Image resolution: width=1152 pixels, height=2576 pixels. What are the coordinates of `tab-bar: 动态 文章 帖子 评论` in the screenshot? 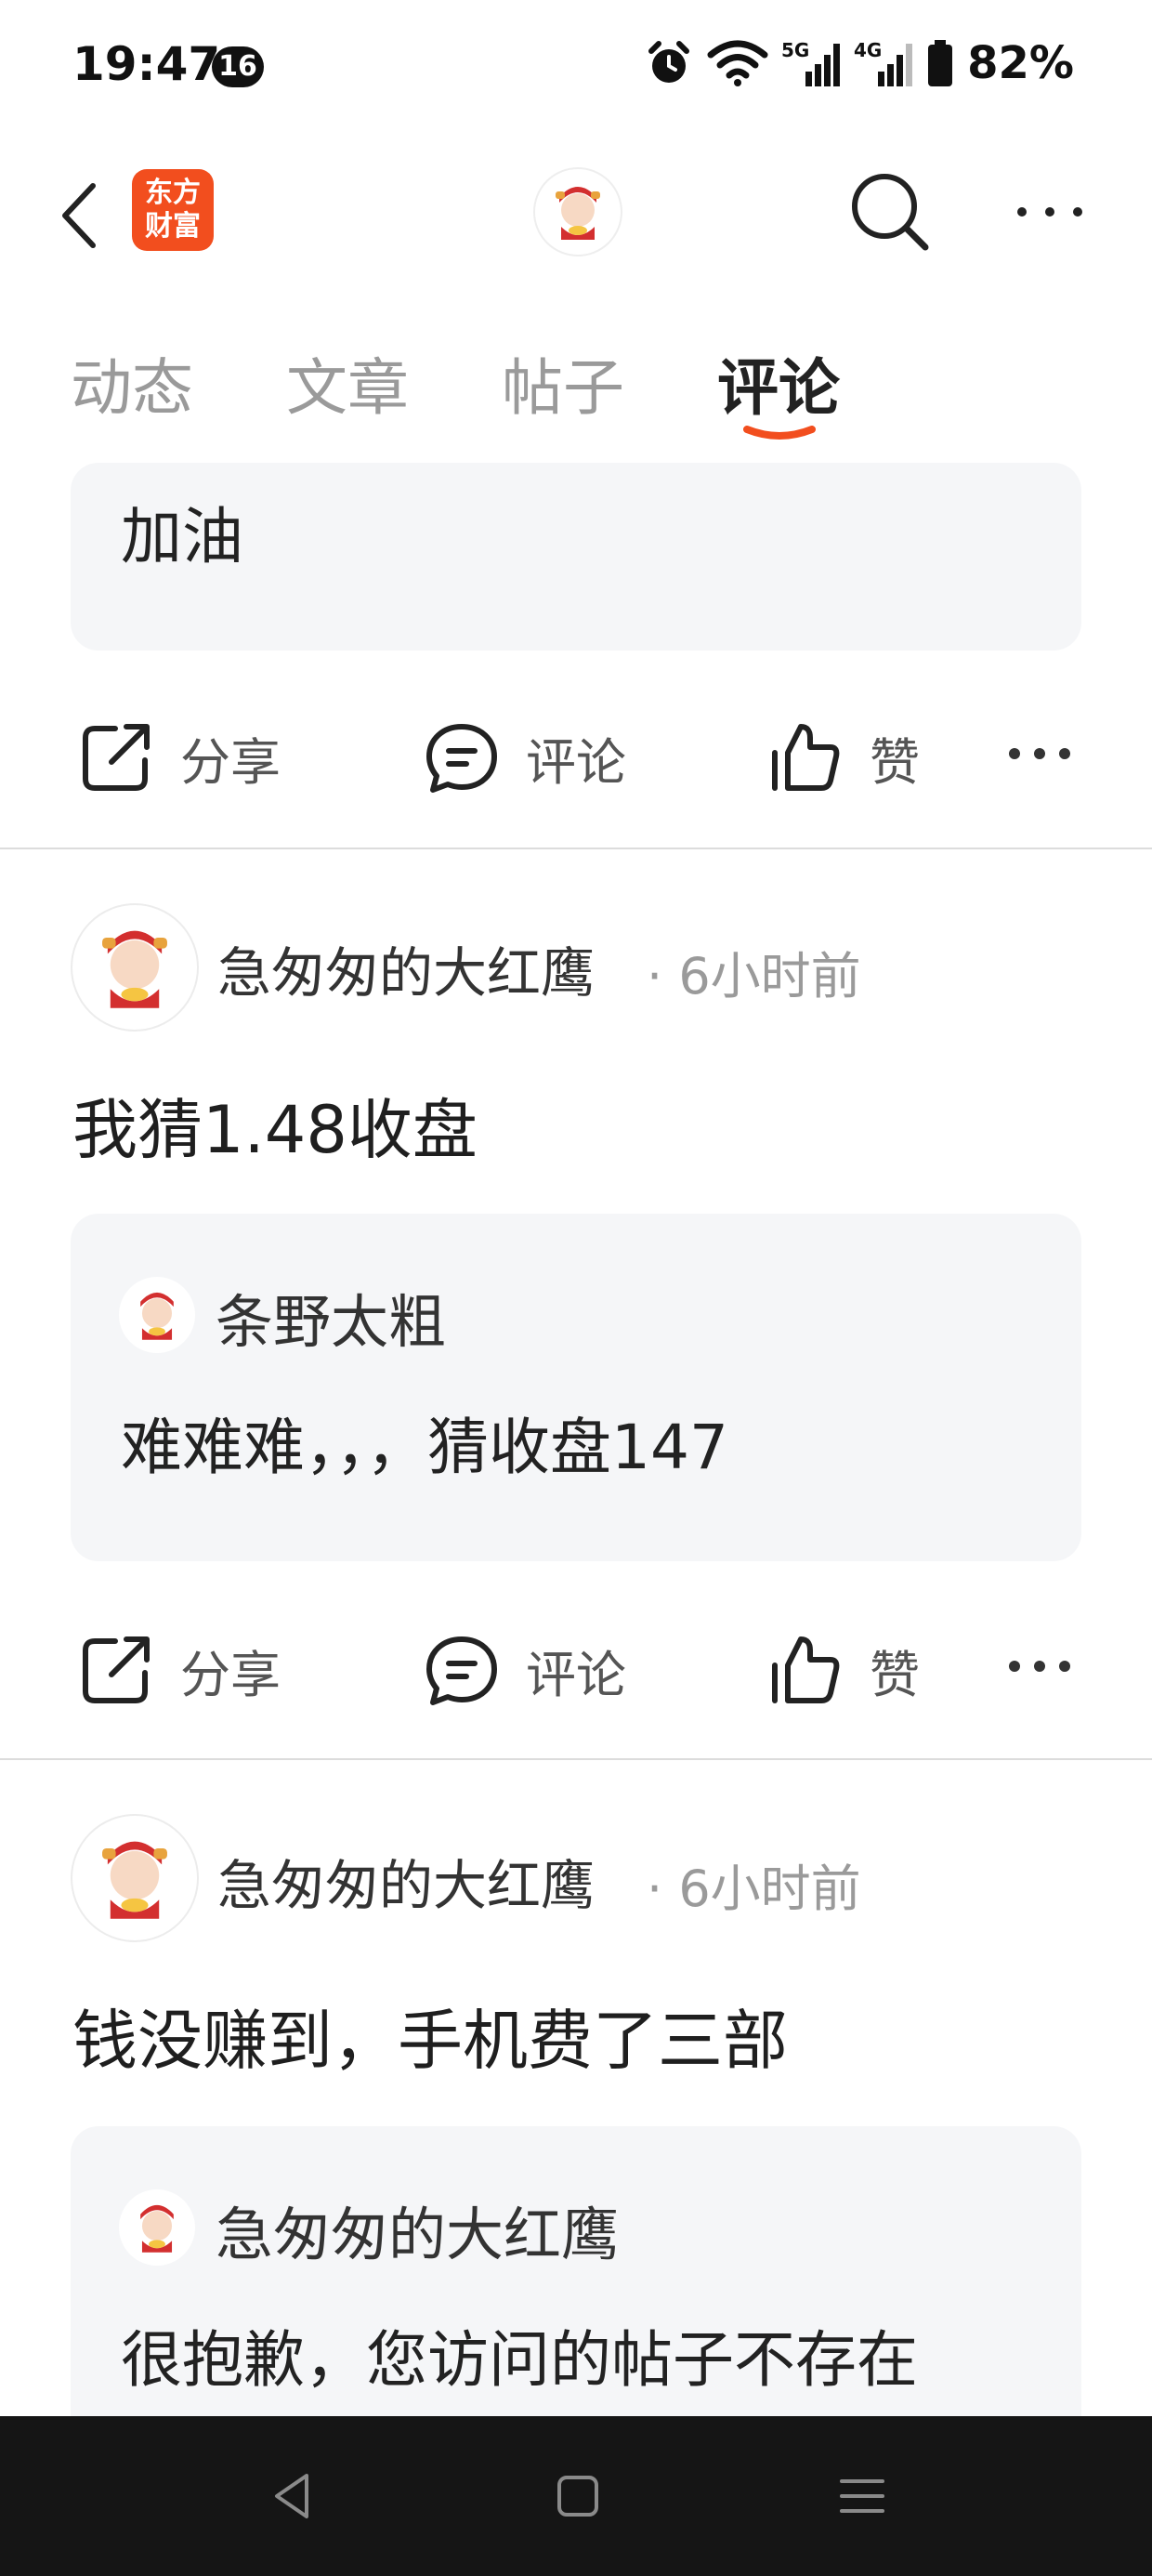 It's located at (576, 385).